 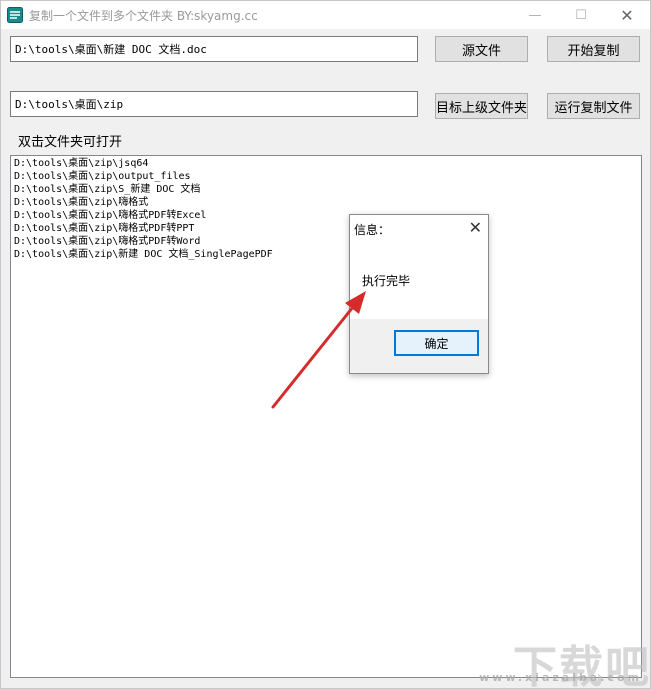 What do you see at coordinates (326, 228) in the screenshot?
I see `list-item: D:\tools\桌面\zip\嗨格式PDF转PPT` at bounding box center [326, 228].